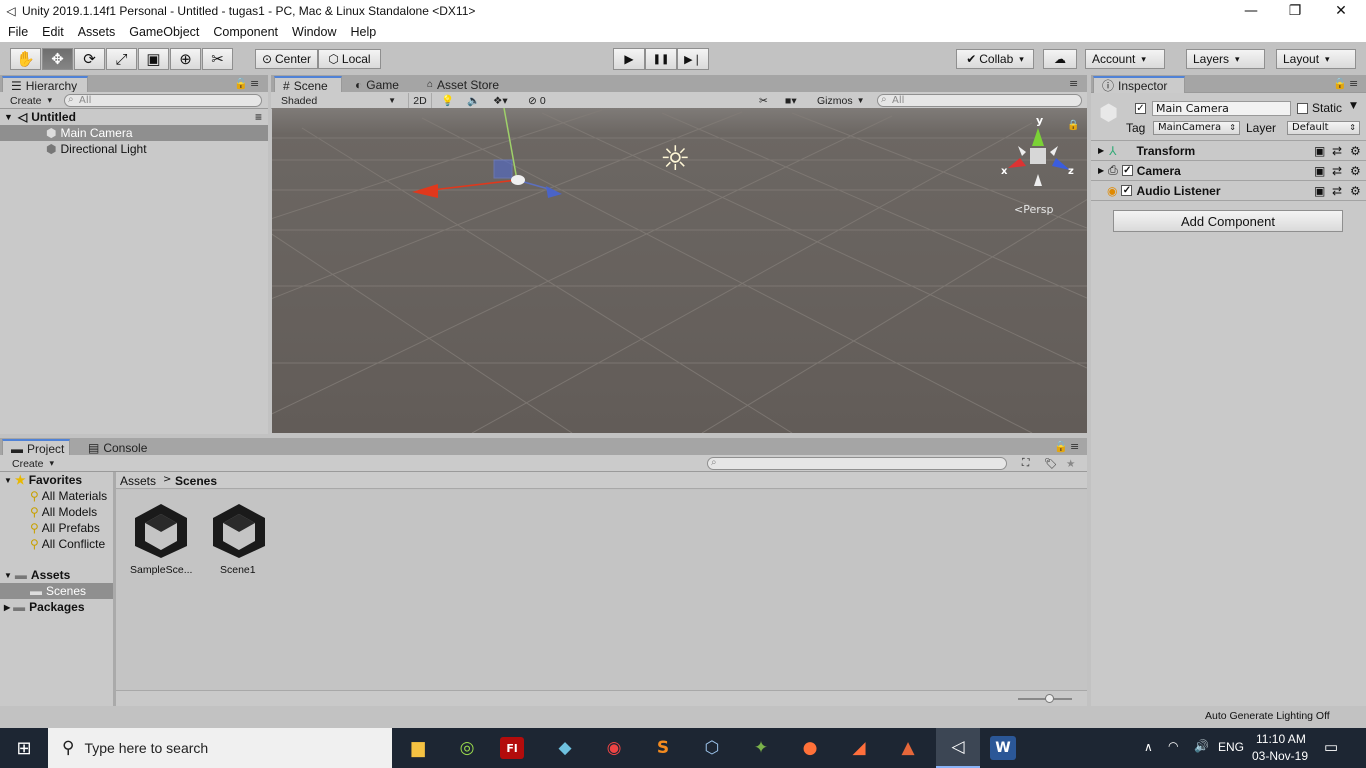  Describe the element at coordinates (857, 463) in the screenshot. I see `project-search-input` at that location.